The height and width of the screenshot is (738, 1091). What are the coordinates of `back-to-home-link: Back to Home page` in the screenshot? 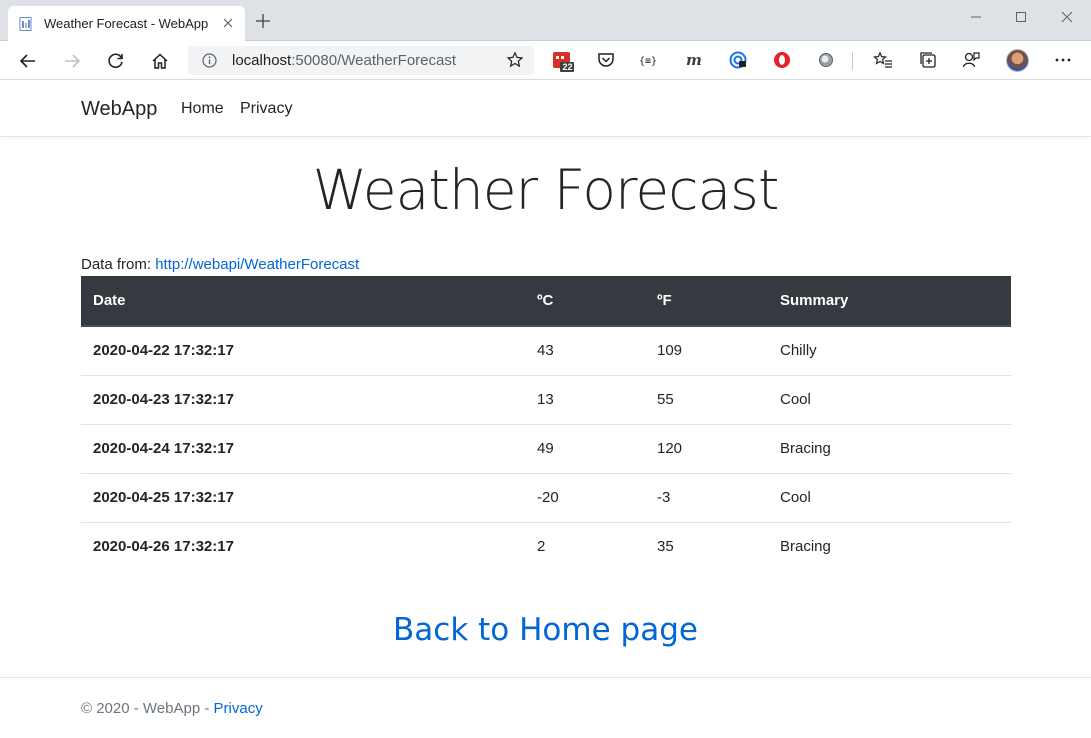 It's located at (545, 630).